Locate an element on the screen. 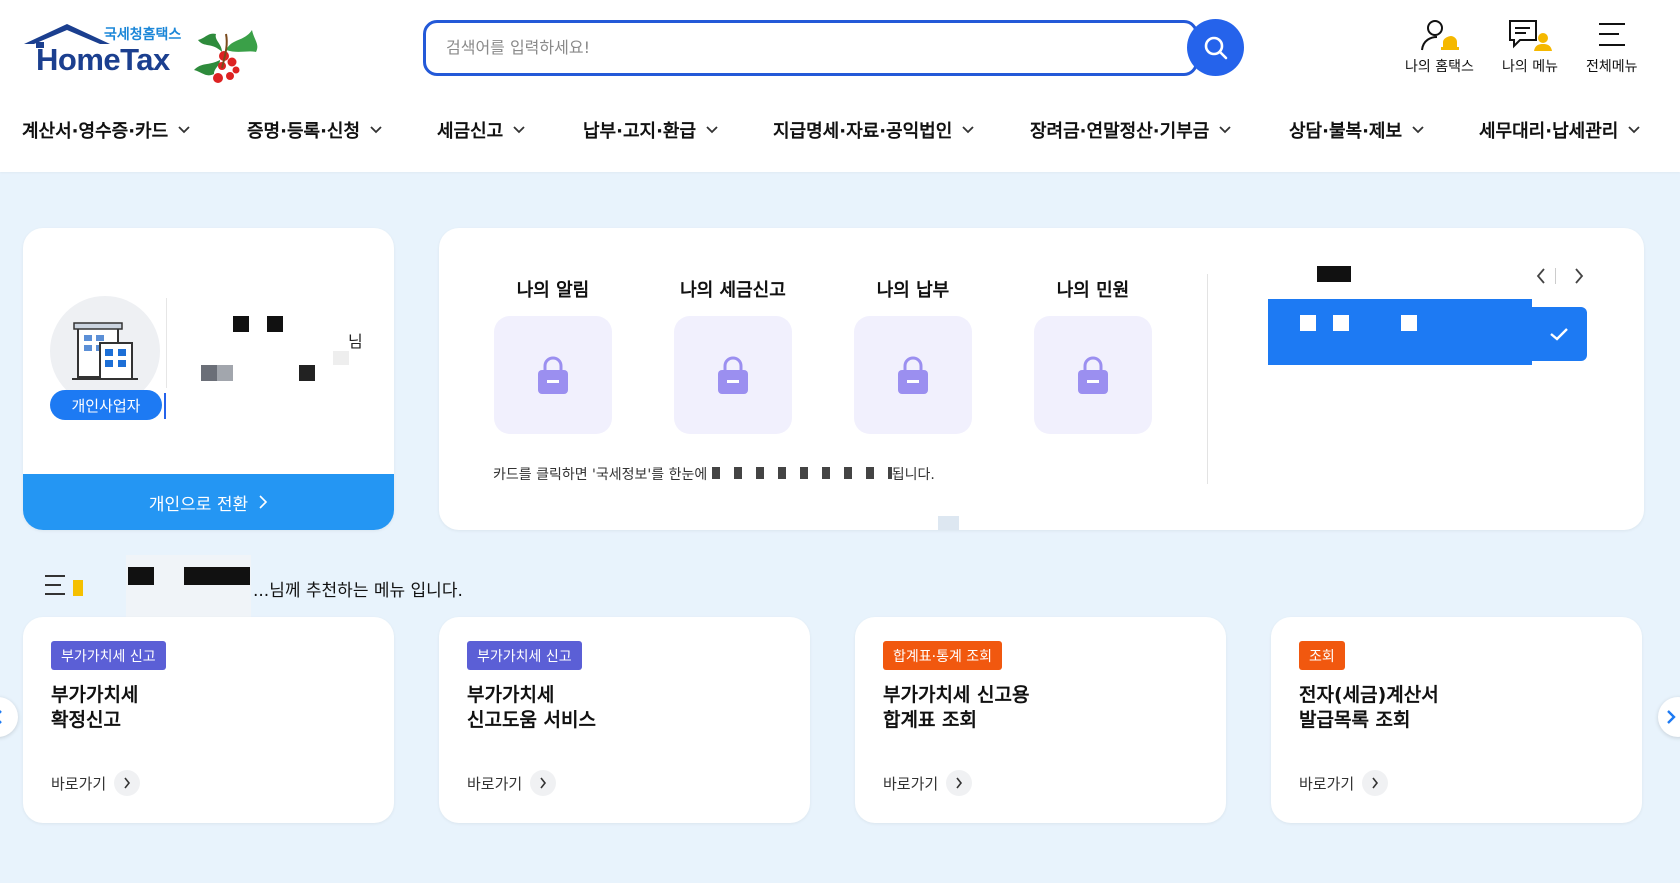 The height and width of the screenshot is (883, 1680). my-alarm-item: 나의 알림 is located at coordinates (553, 355).